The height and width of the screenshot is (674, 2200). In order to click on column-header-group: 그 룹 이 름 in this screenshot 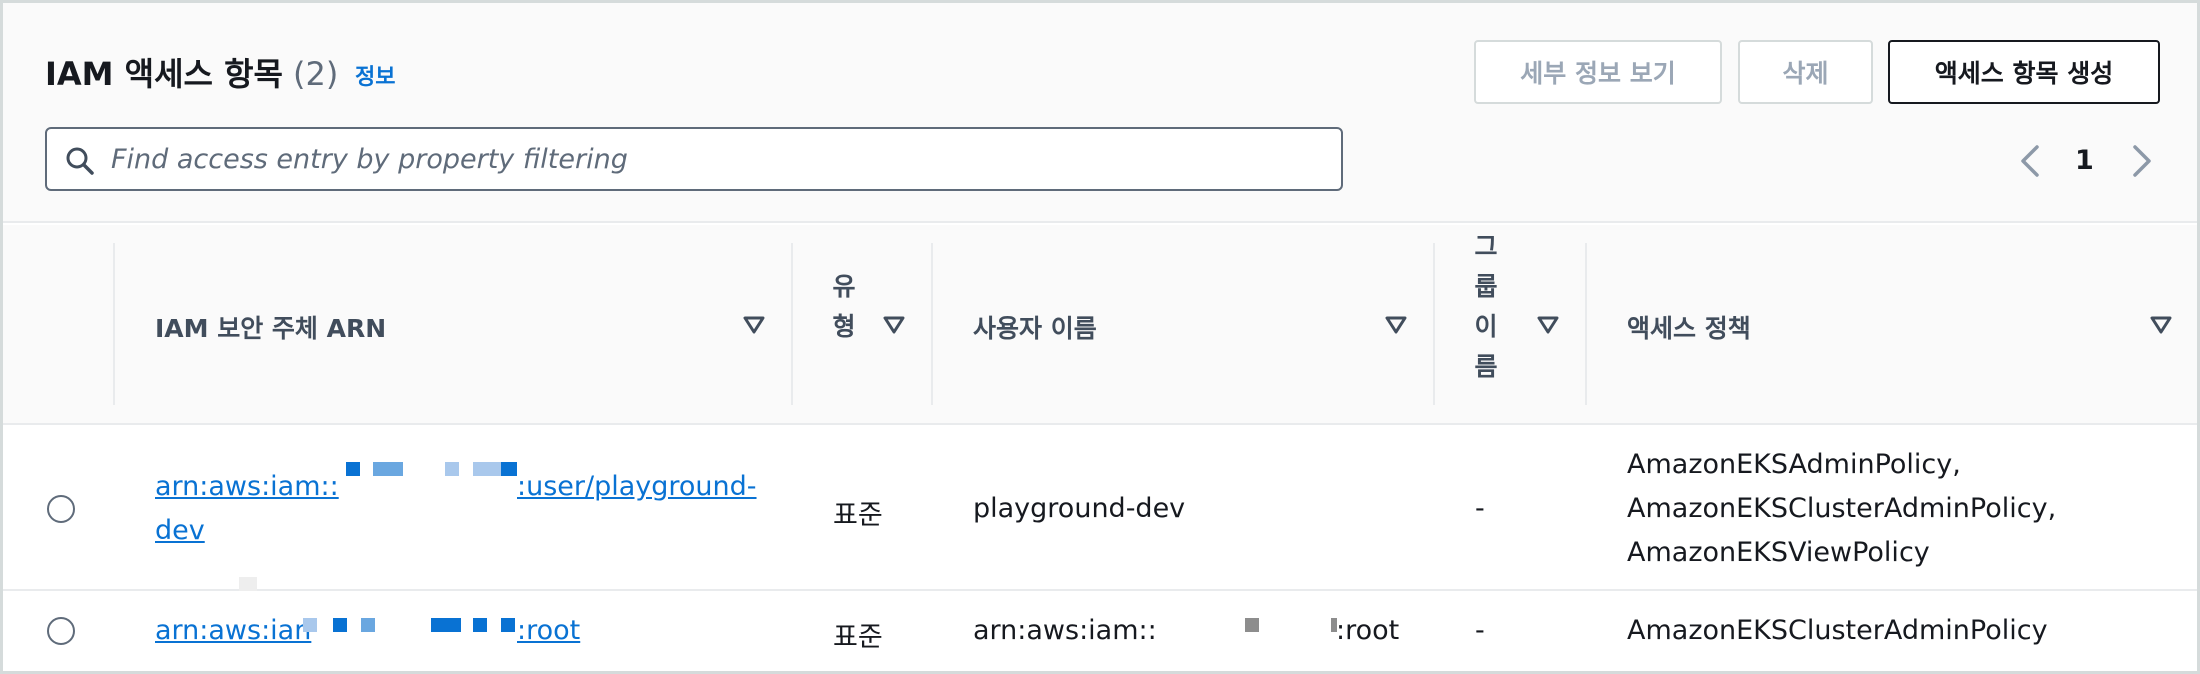, I will do `click(1486, 307)`.